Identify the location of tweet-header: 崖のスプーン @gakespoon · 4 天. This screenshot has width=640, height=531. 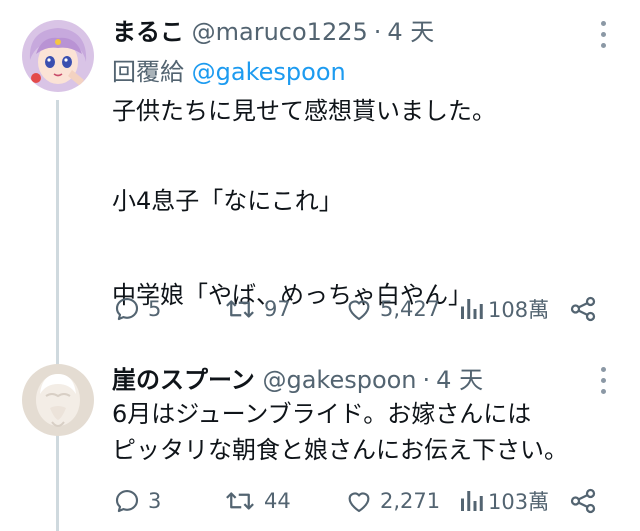
(297, 380).